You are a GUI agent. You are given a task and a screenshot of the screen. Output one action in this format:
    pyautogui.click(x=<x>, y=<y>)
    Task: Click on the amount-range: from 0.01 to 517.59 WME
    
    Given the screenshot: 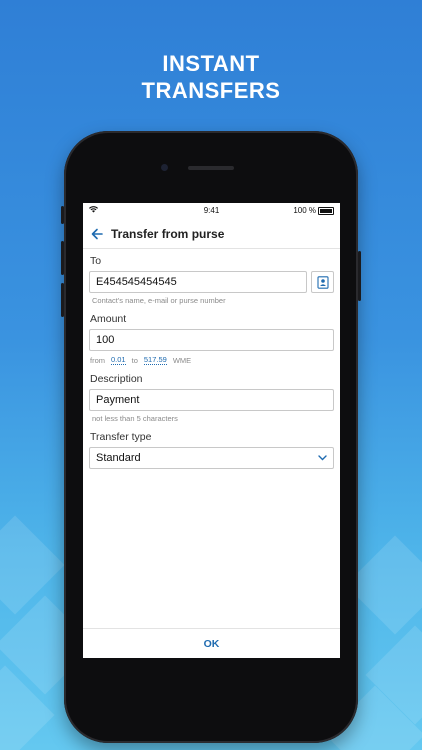 What is the action you would take?
    pyautogui.click(x=212, y=360)
    